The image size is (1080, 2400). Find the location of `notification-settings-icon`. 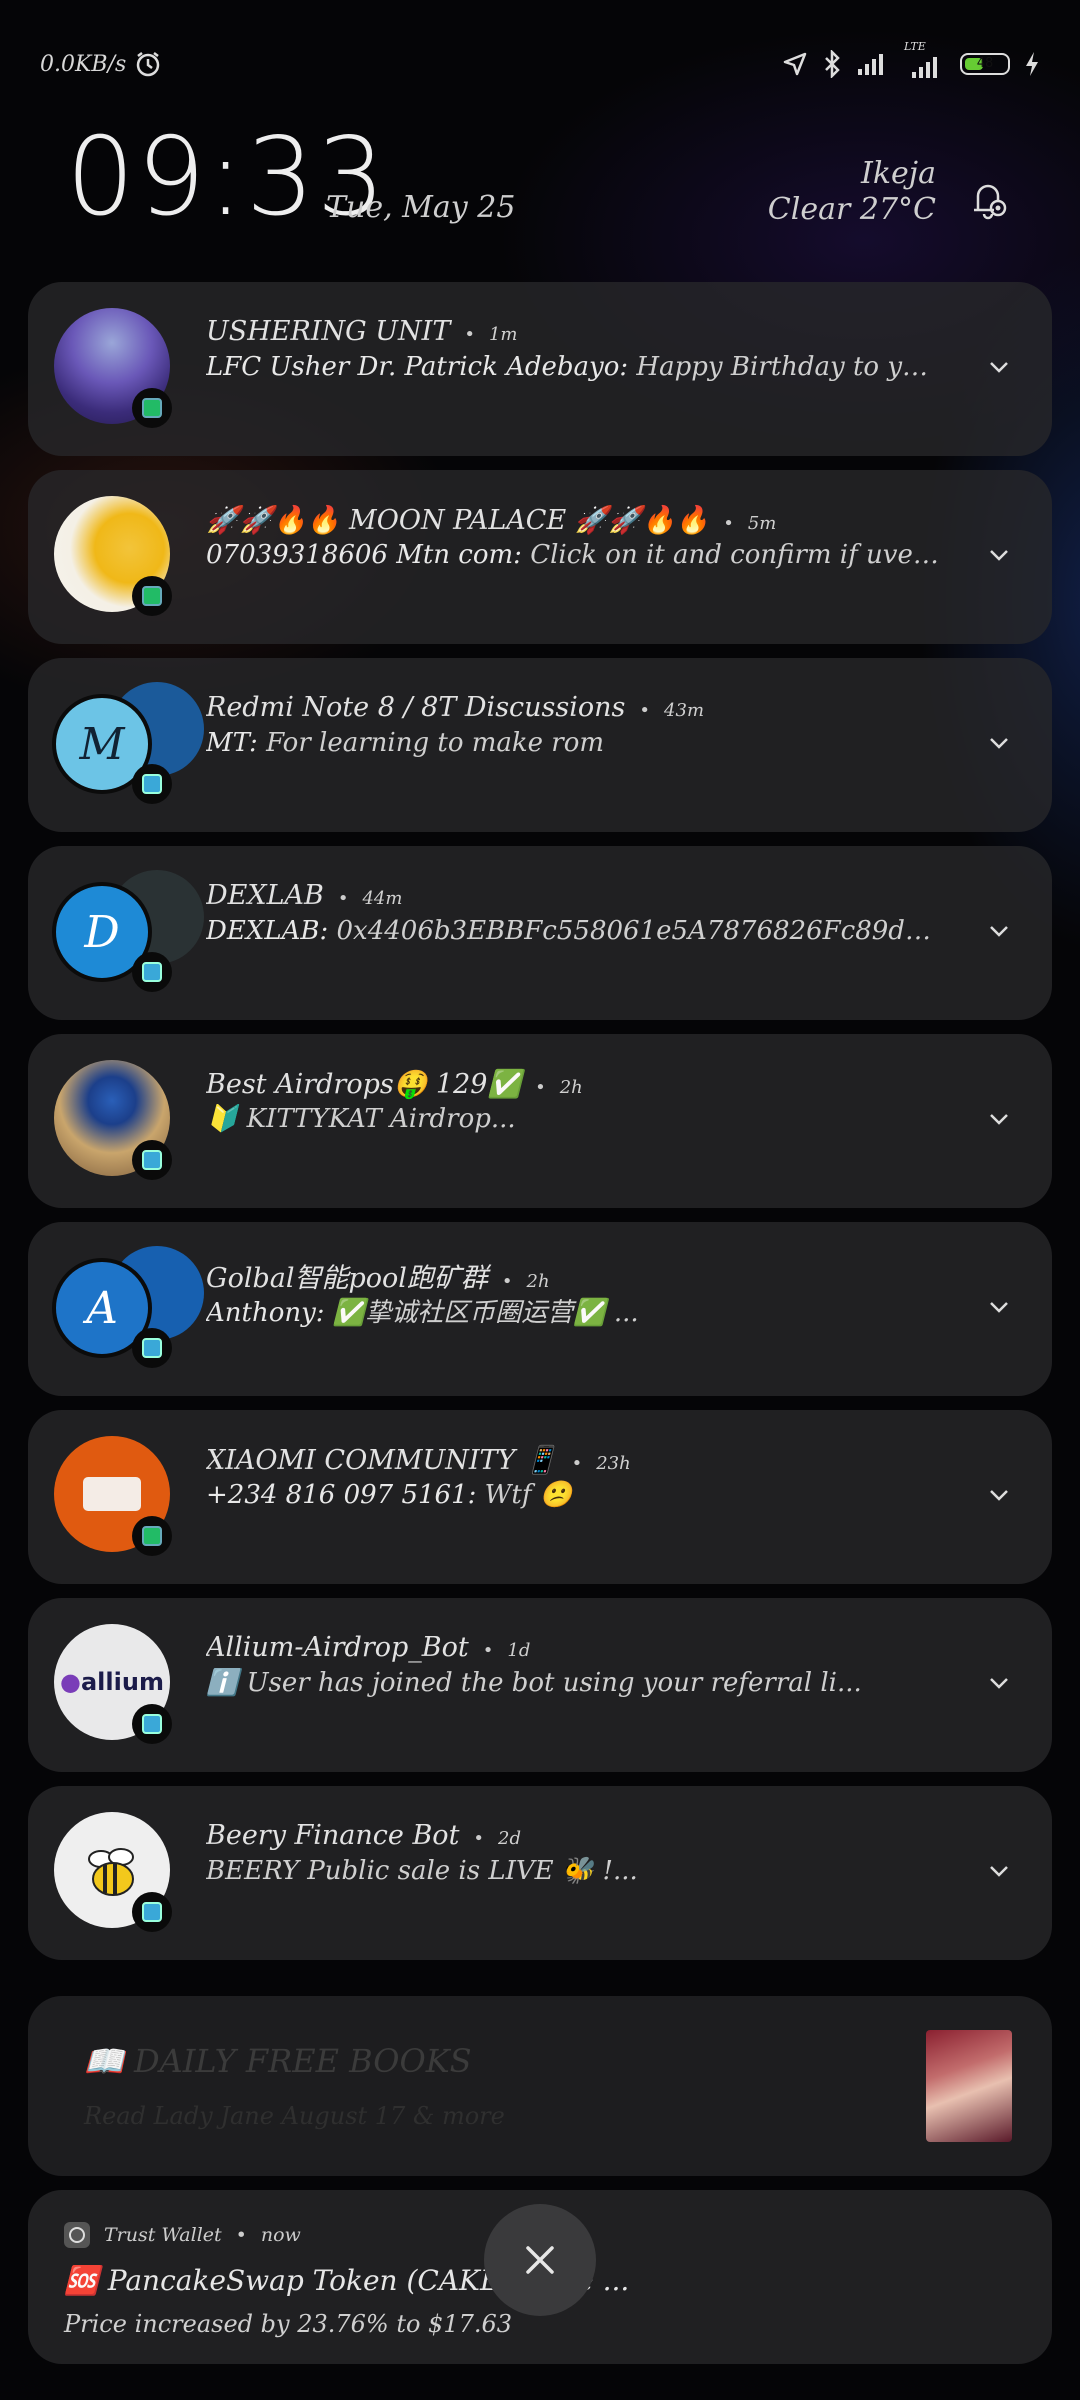

notification-settings-icon is located at coordinates (988, 200).